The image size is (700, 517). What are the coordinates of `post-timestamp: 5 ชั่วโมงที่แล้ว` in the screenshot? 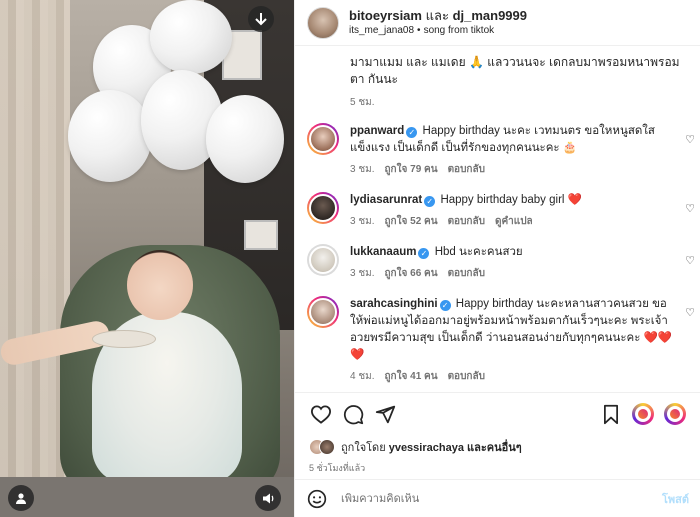 It's located at (497, 468).